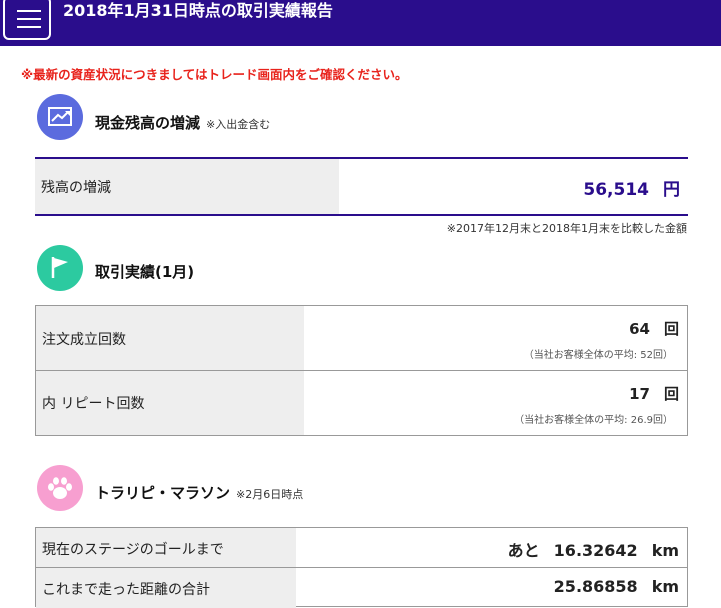  Describe the element at coordinates (198, 10) in the screenshot. I see `report-title: 2018年1月31日時点の取引実績報告` at that location.